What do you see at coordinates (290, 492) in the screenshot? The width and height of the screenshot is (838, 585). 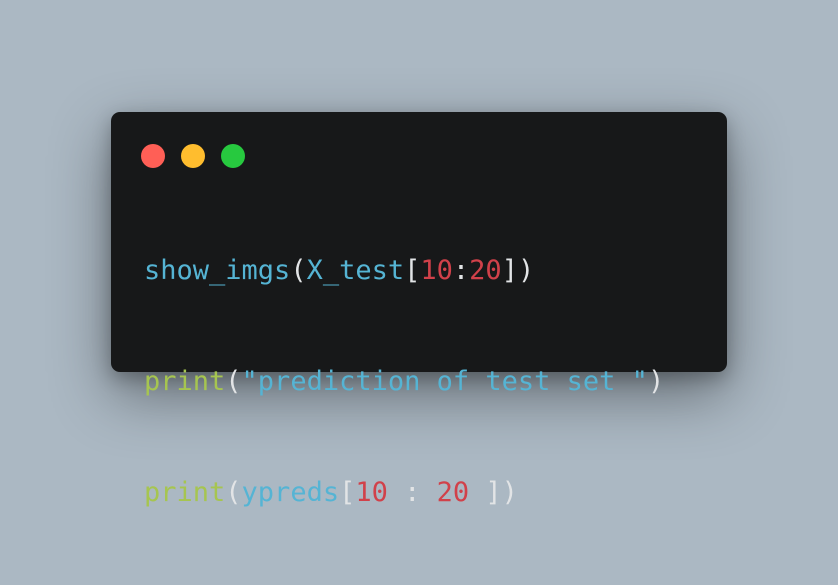 I see `code-token-function: ypreds` at bounding box center [290, 492].